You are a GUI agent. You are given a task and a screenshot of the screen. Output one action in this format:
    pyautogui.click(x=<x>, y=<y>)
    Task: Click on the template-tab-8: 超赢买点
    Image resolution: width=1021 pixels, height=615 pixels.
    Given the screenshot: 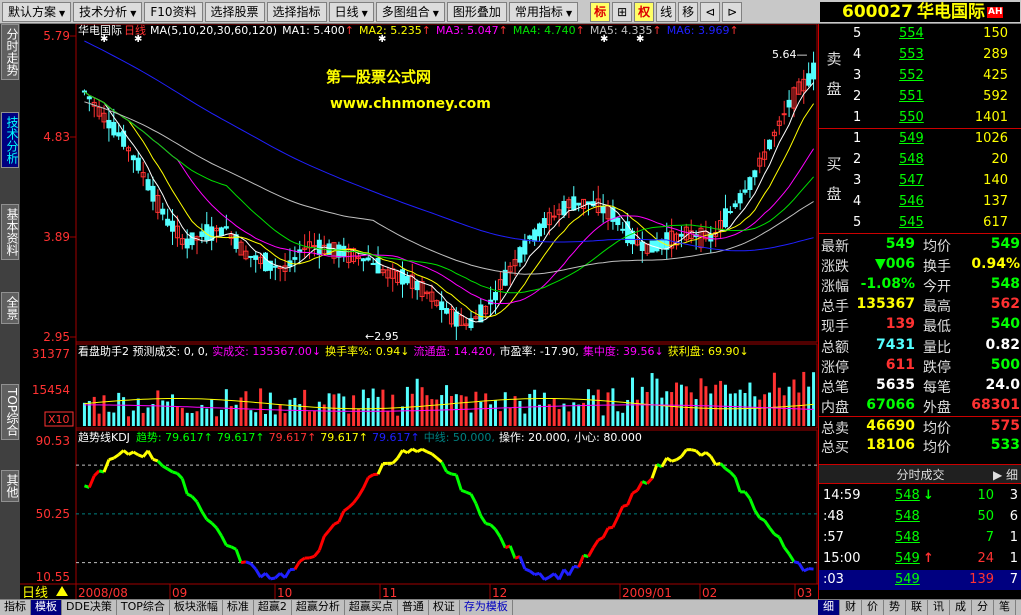 What is the action you would take?
    pyautogui.click(x=371, y=607)
    